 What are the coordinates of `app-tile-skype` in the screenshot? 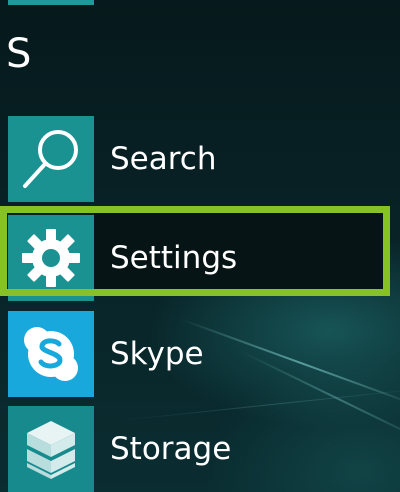 It's located at (51, 354).